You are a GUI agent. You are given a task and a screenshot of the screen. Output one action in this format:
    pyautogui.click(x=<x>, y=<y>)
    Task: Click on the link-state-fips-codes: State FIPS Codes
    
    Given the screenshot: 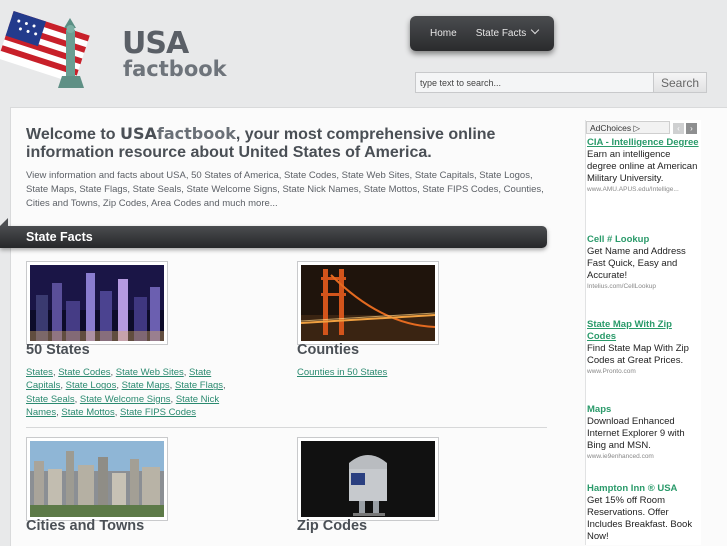 What is the action you would take?
    pyautogui.click(x=158, y=412)
    